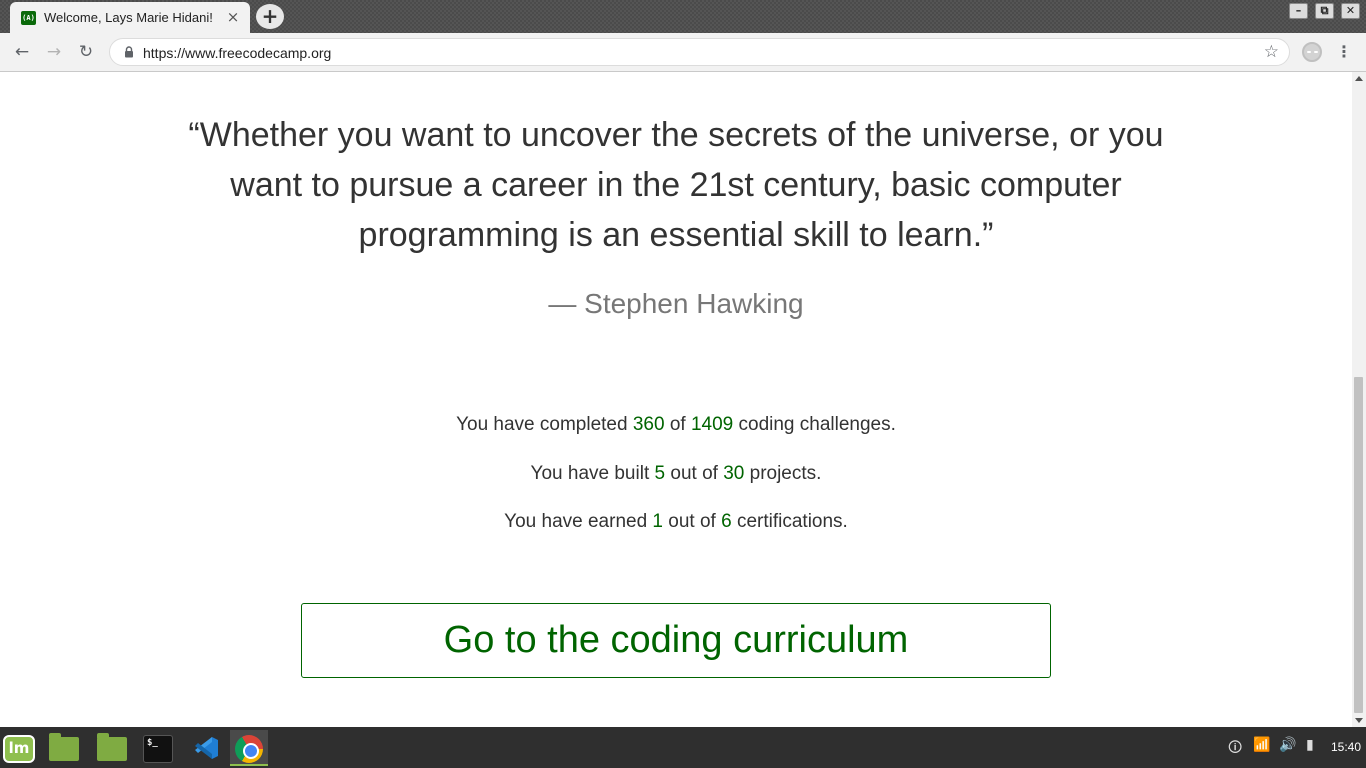  What do you see at coordinates (660, 473) in the screenshot?
I see `projects-built-count: 5` at bounding box center [660, 473].